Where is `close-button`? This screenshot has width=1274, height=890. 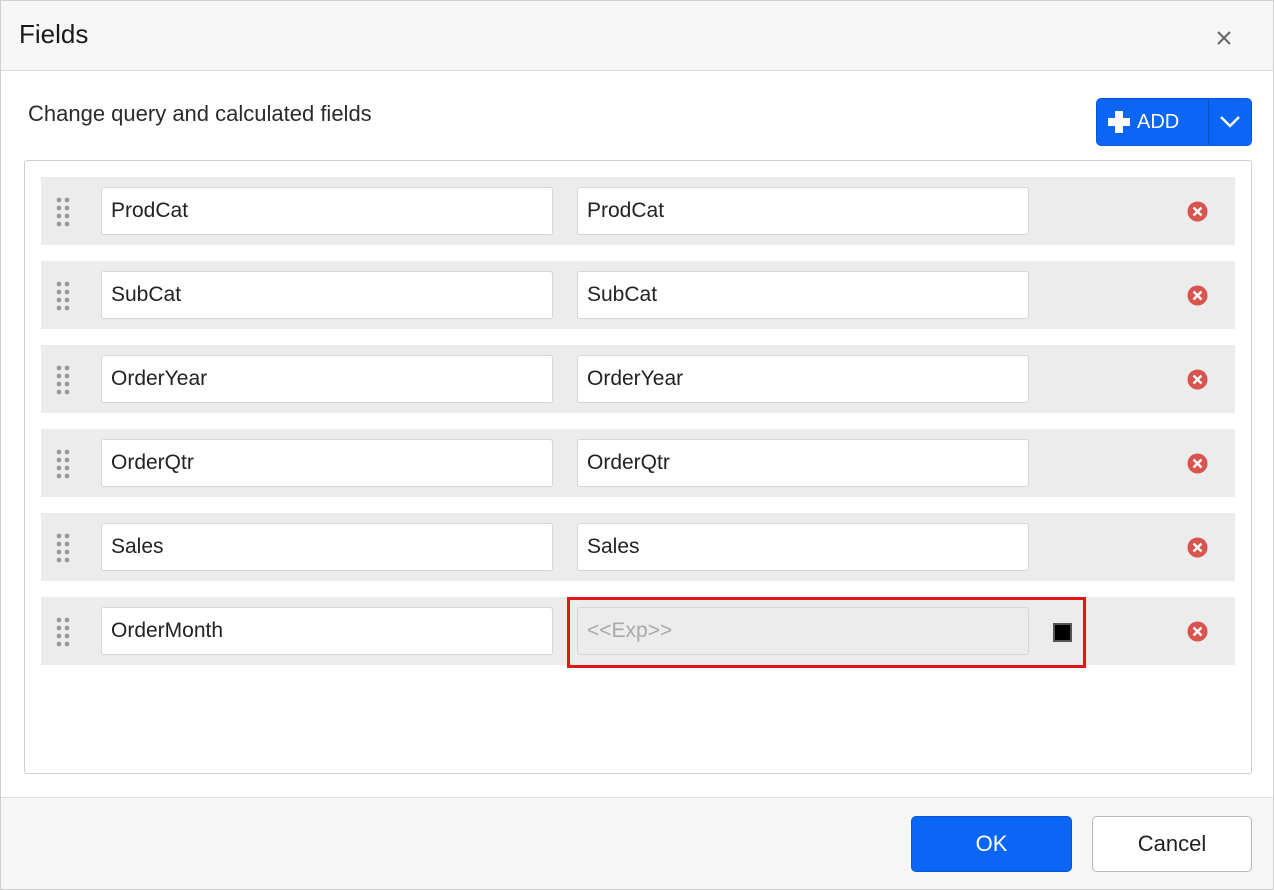
close-button is located at coordinates (1224, 38).